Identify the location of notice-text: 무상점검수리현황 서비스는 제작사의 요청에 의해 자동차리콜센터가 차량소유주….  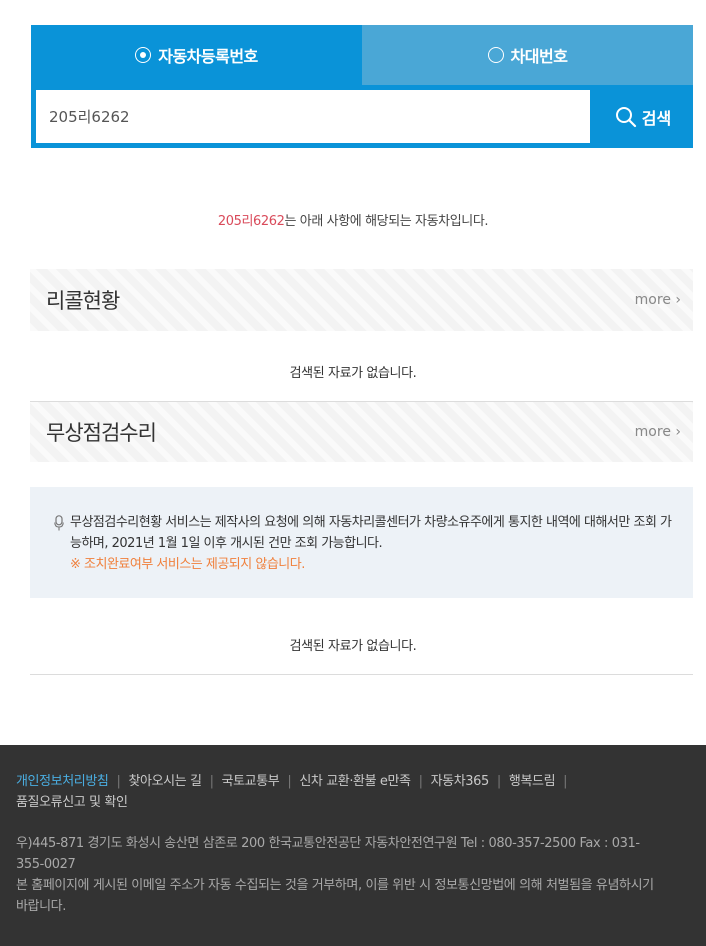
(375, 543).